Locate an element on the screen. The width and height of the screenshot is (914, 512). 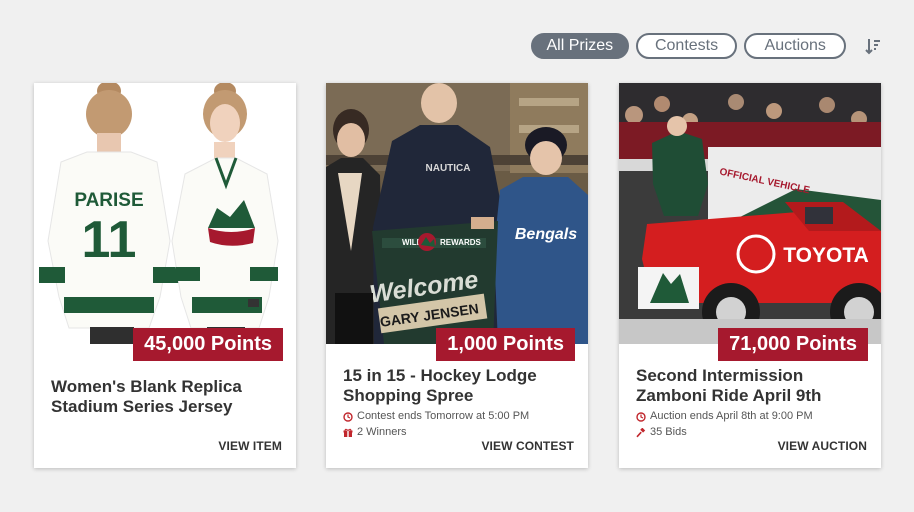
points-badge: 1,000 Points is located at coordinates (505, 344).